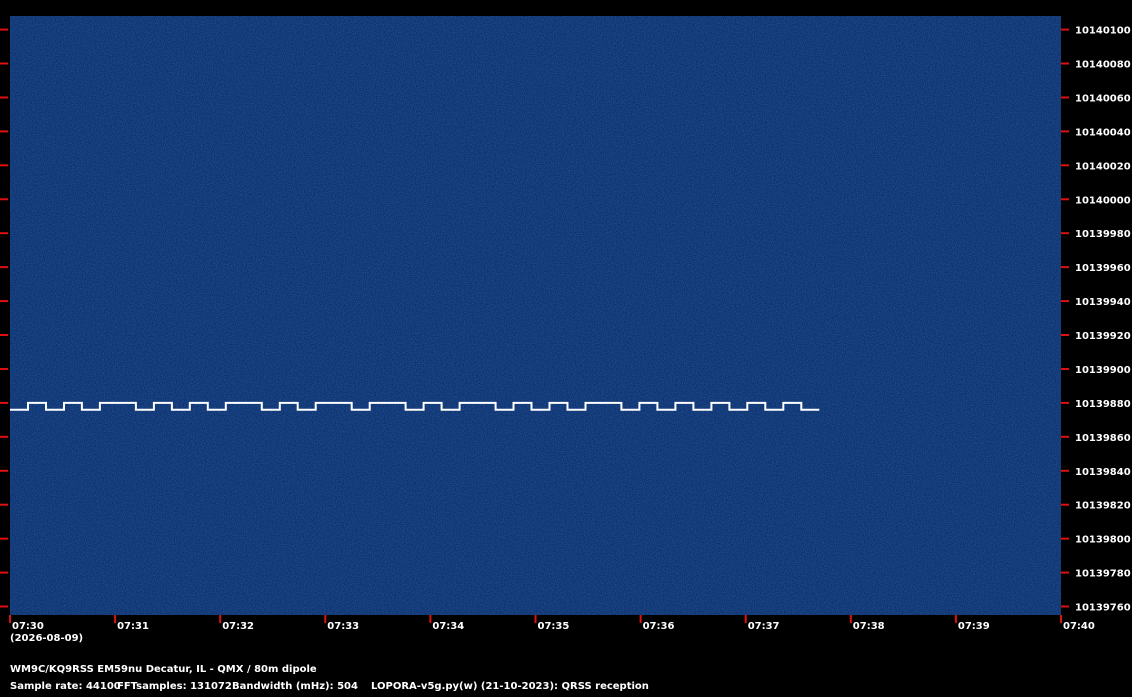 The height and width of the screenshot is (697, 1132). I want to click on x-tick-label: 07:39, so click(974, 626).